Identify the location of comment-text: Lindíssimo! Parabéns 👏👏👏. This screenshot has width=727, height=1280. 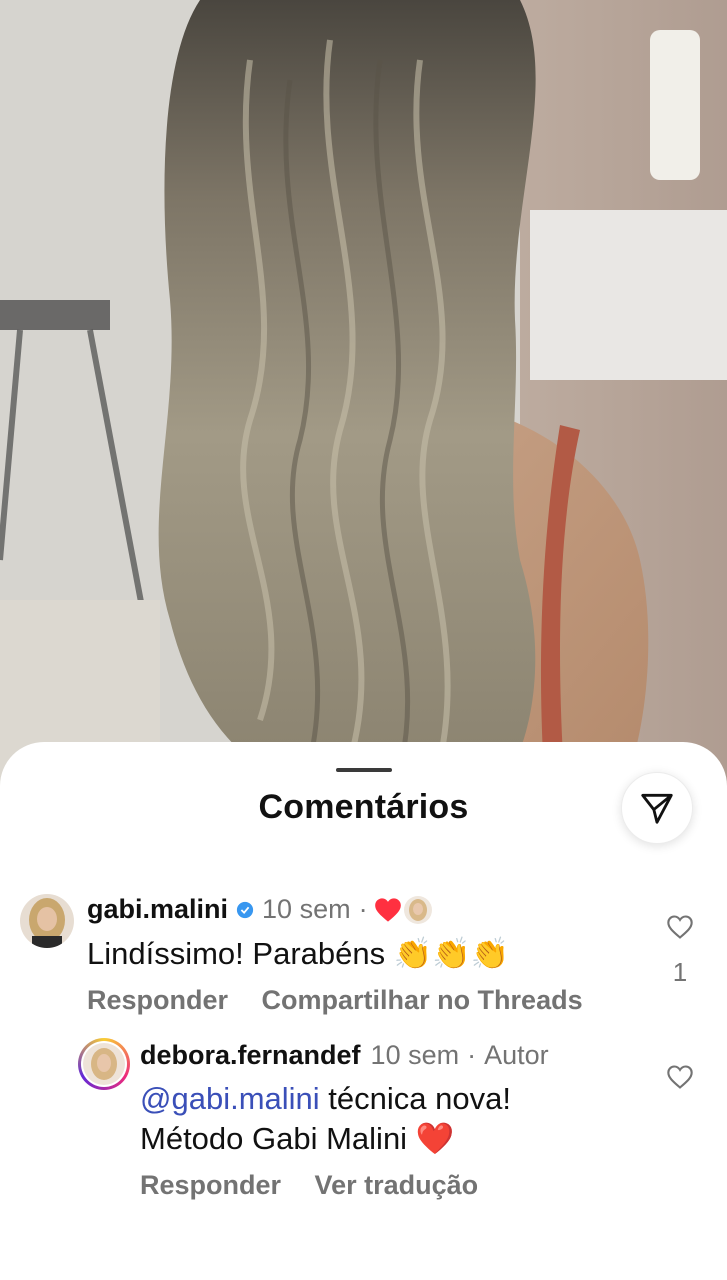
(298, 953).